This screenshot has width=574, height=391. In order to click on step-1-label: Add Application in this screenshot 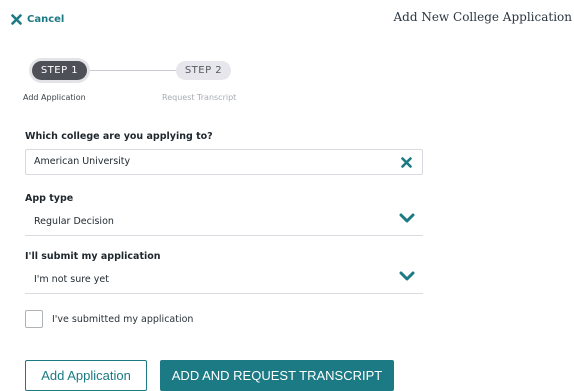, I will do `click(54, 97)`.